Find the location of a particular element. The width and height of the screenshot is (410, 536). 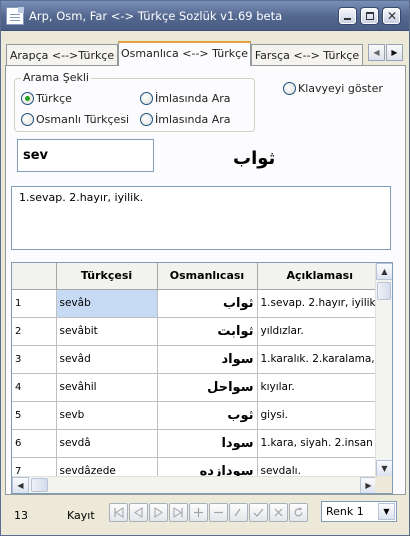

arrow-up-icon: ▲ is located at coordinates (384, 271).